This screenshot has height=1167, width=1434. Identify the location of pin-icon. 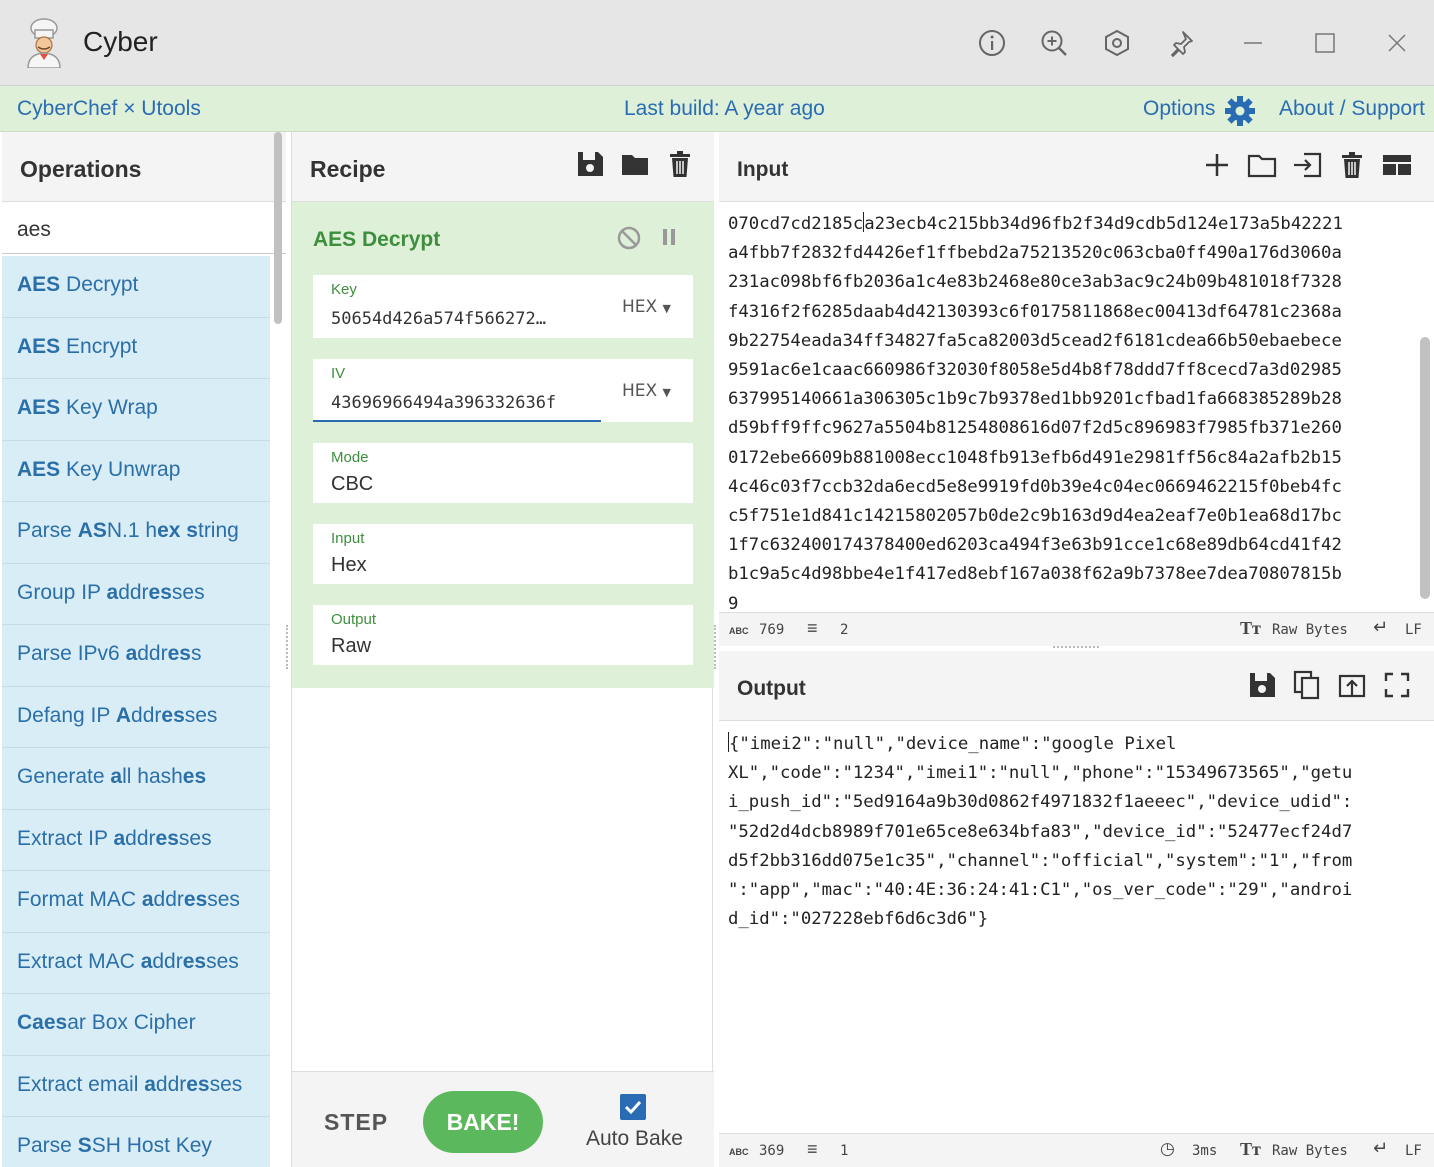
(1181, 43).